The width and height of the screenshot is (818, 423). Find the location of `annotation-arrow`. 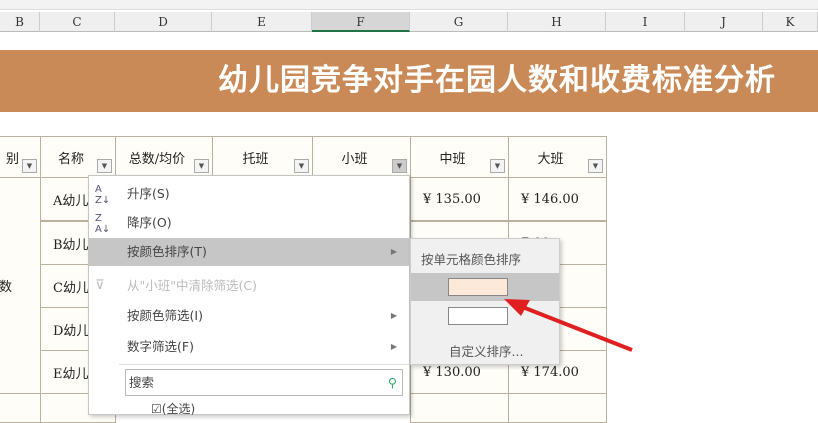

annotation-arrow is located at coordinates (568, 325).